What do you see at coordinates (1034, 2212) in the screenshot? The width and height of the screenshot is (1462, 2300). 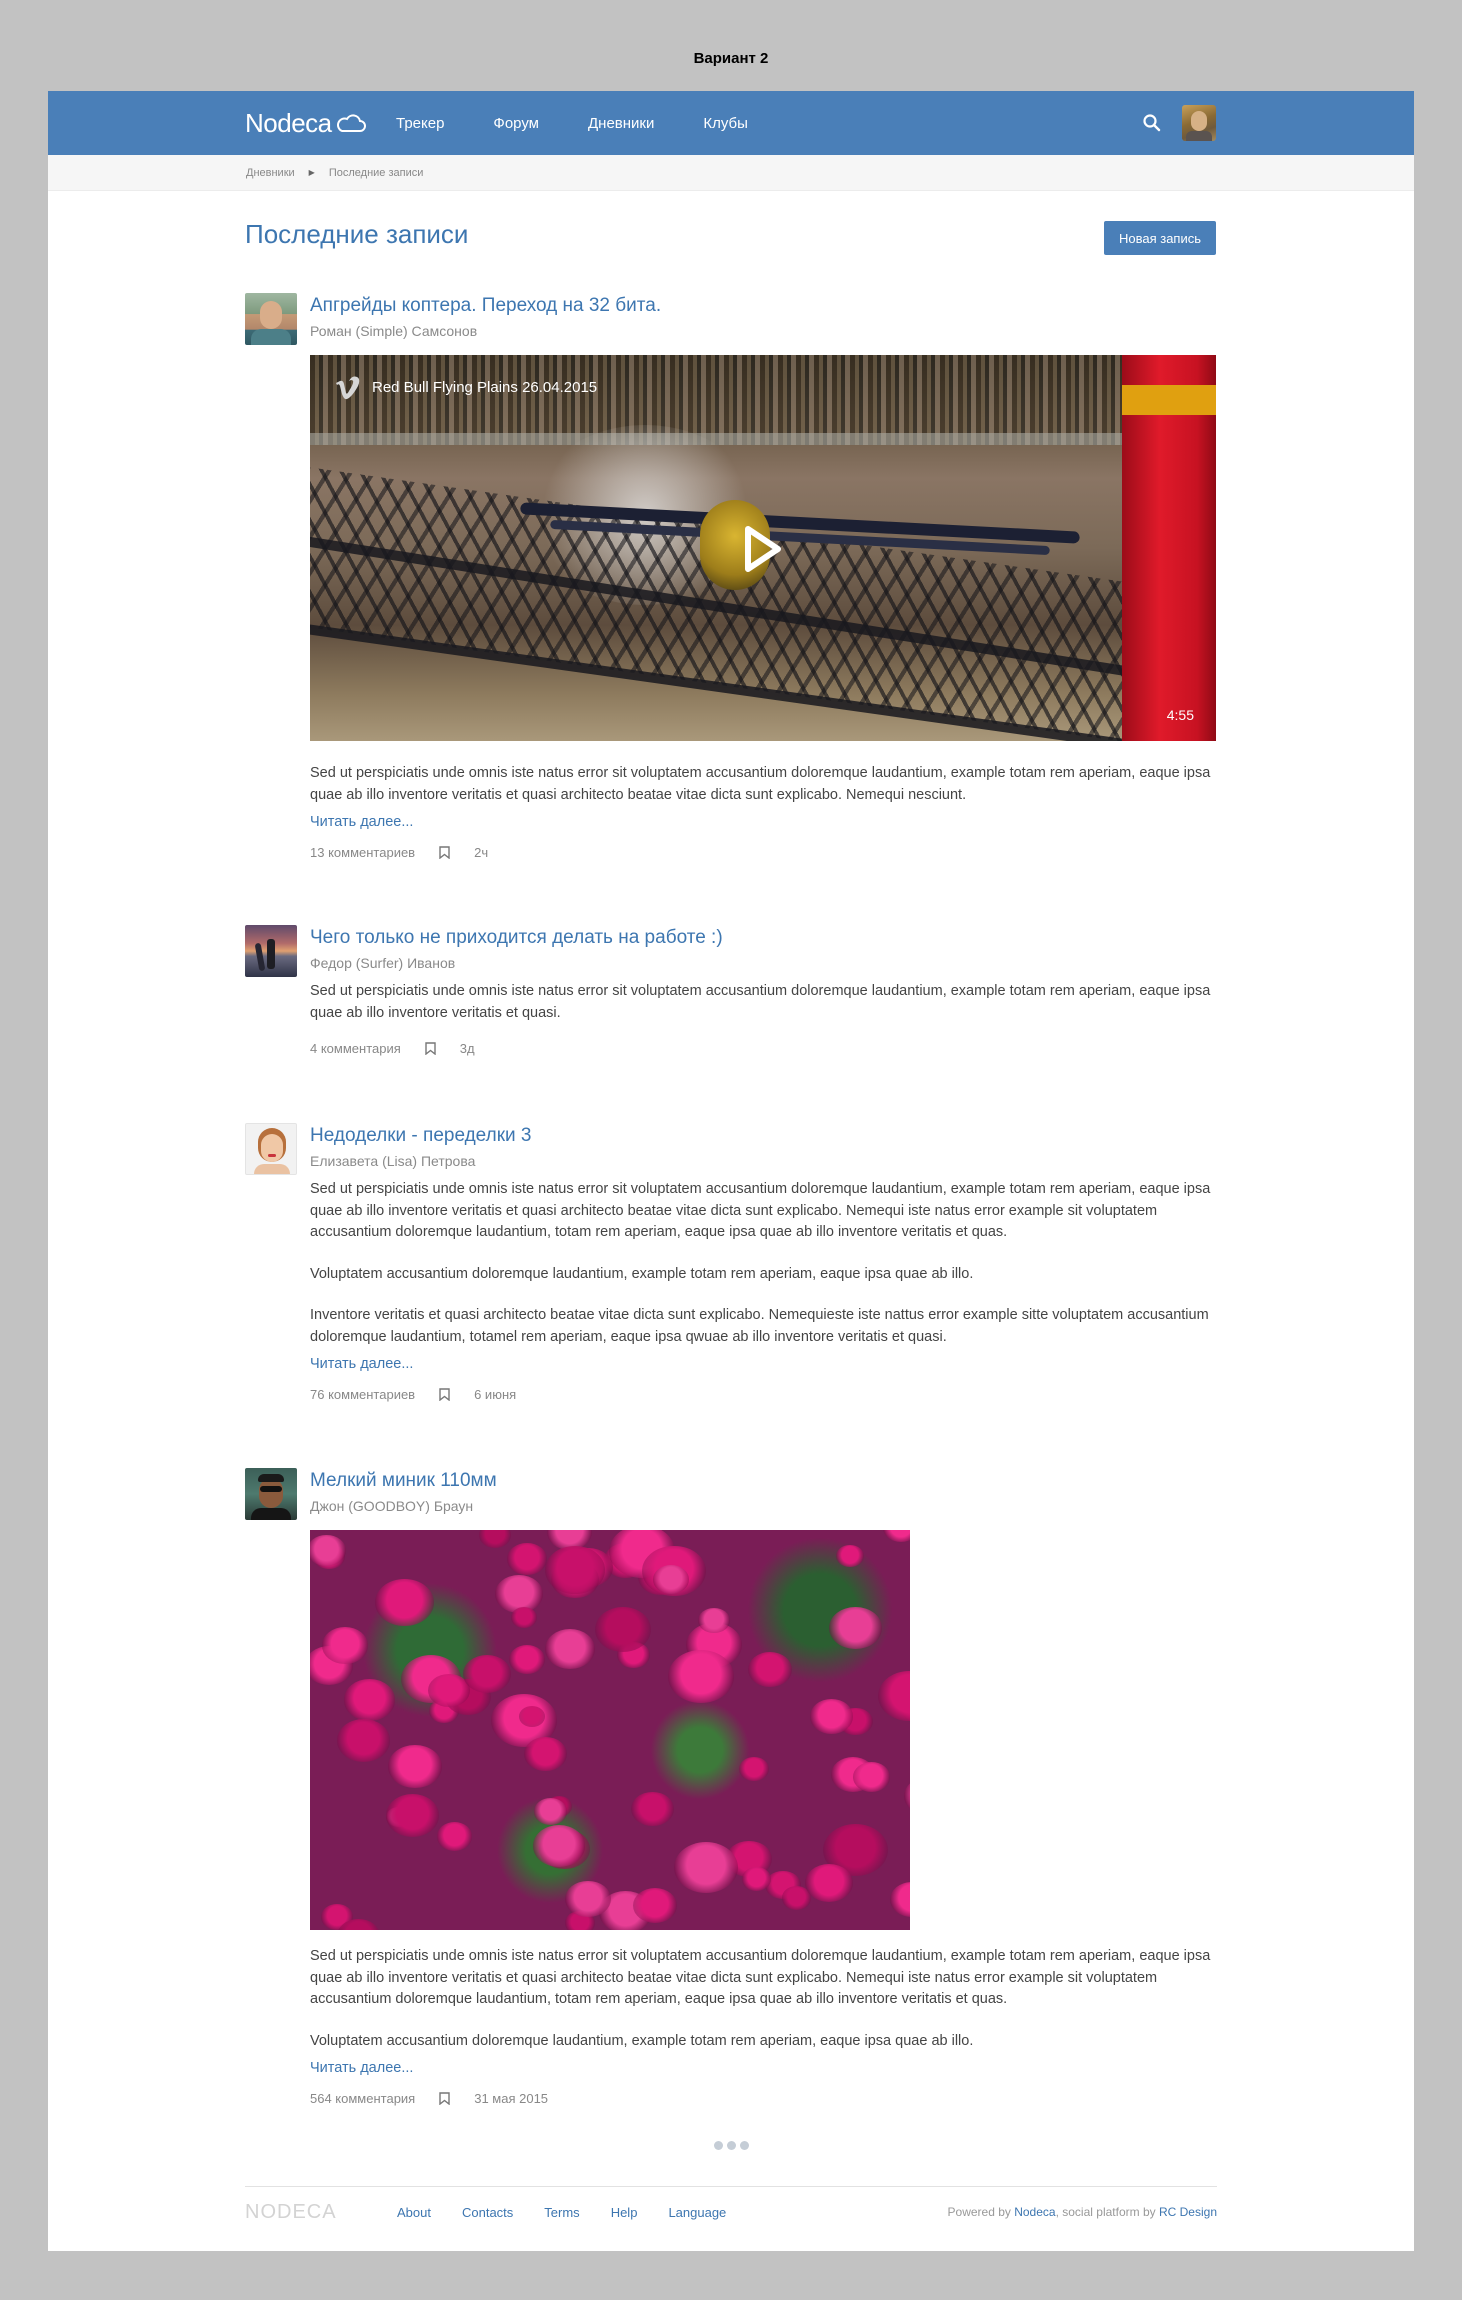 I see `powered-brand-link: Nodeca` at bounding box center [1034, 2212].